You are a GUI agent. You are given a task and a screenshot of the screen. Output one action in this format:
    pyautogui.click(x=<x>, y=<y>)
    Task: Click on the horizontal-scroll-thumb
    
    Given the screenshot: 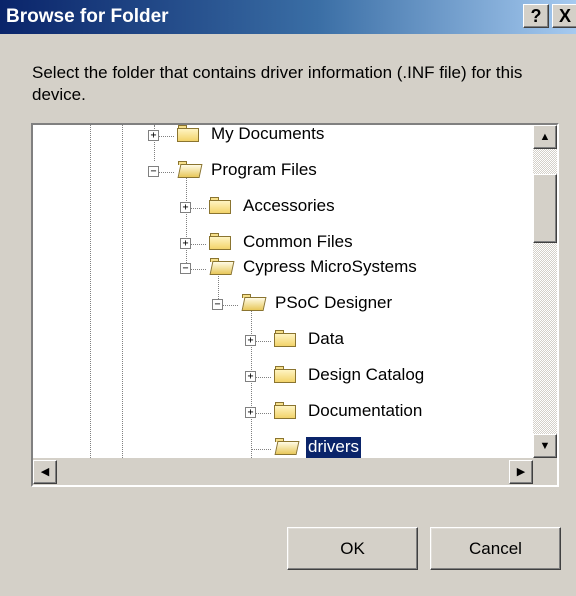 What is the action you would take?
    pyautogui.click(x=283, y=471)
    